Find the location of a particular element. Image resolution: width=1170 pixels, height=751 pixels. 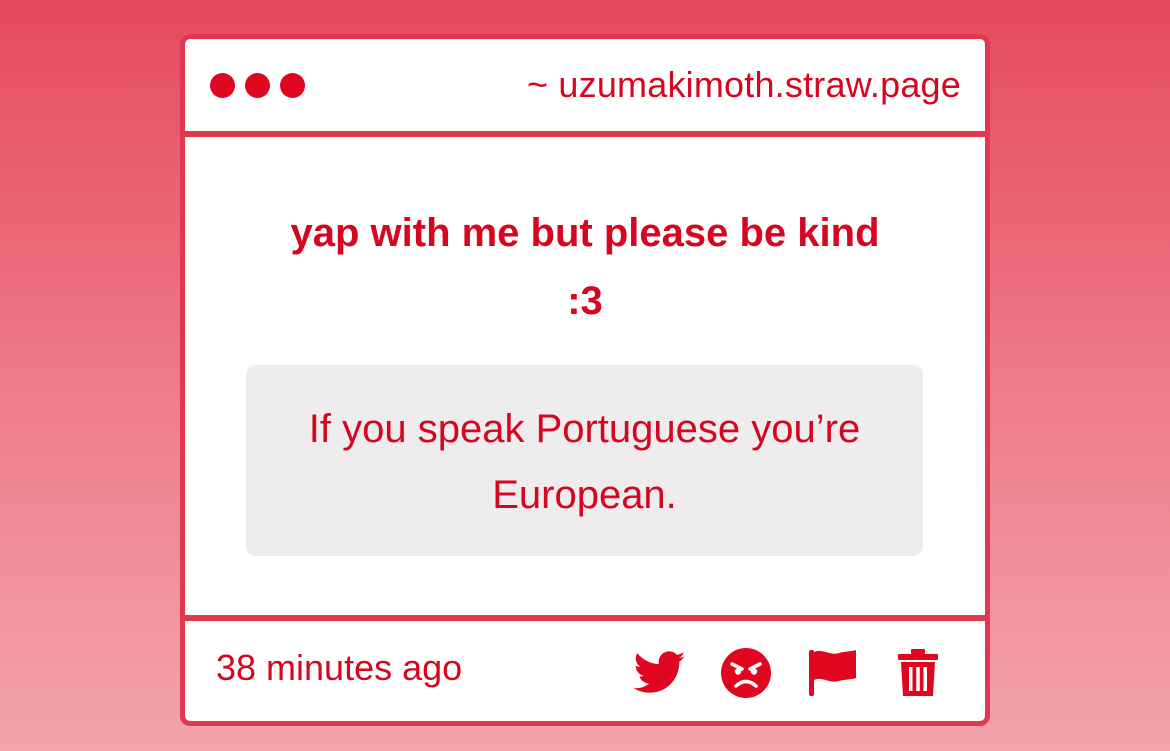

answer-line-1: If you speak Portuguese you’re is located at coordinates (584, 429).